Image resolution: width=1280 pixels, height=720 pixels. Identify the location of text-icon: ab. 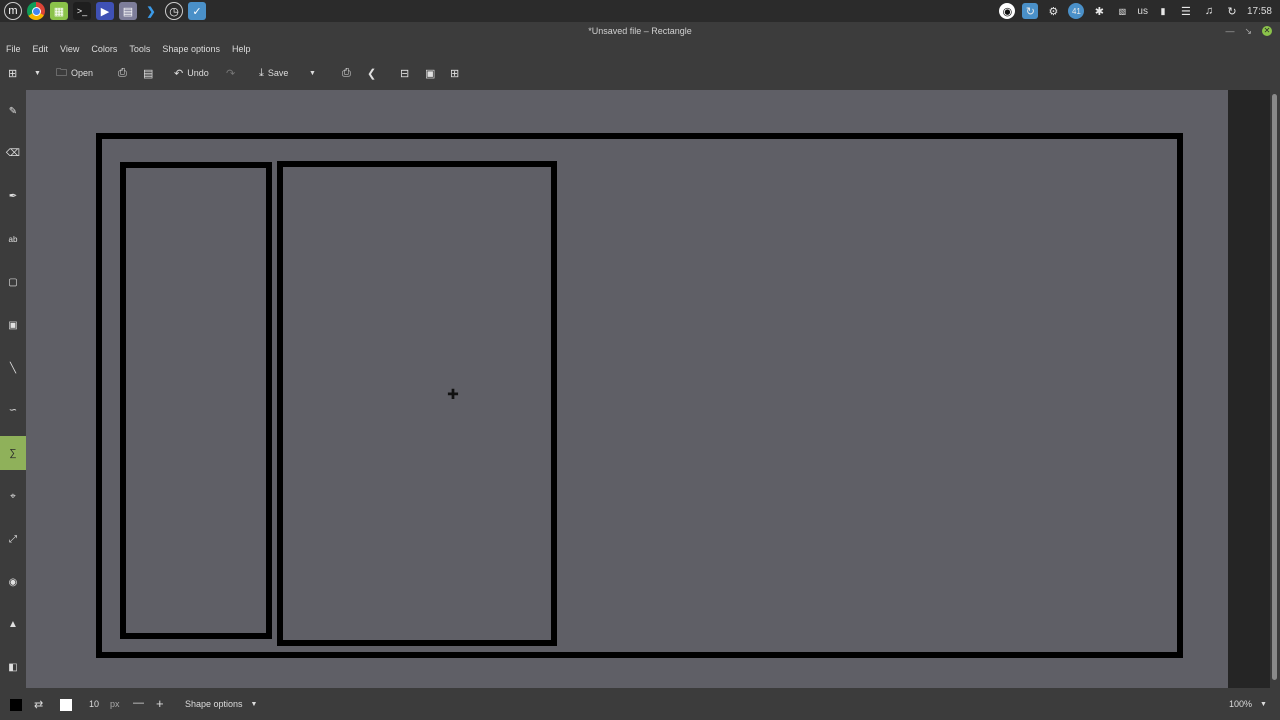
(13, 239).